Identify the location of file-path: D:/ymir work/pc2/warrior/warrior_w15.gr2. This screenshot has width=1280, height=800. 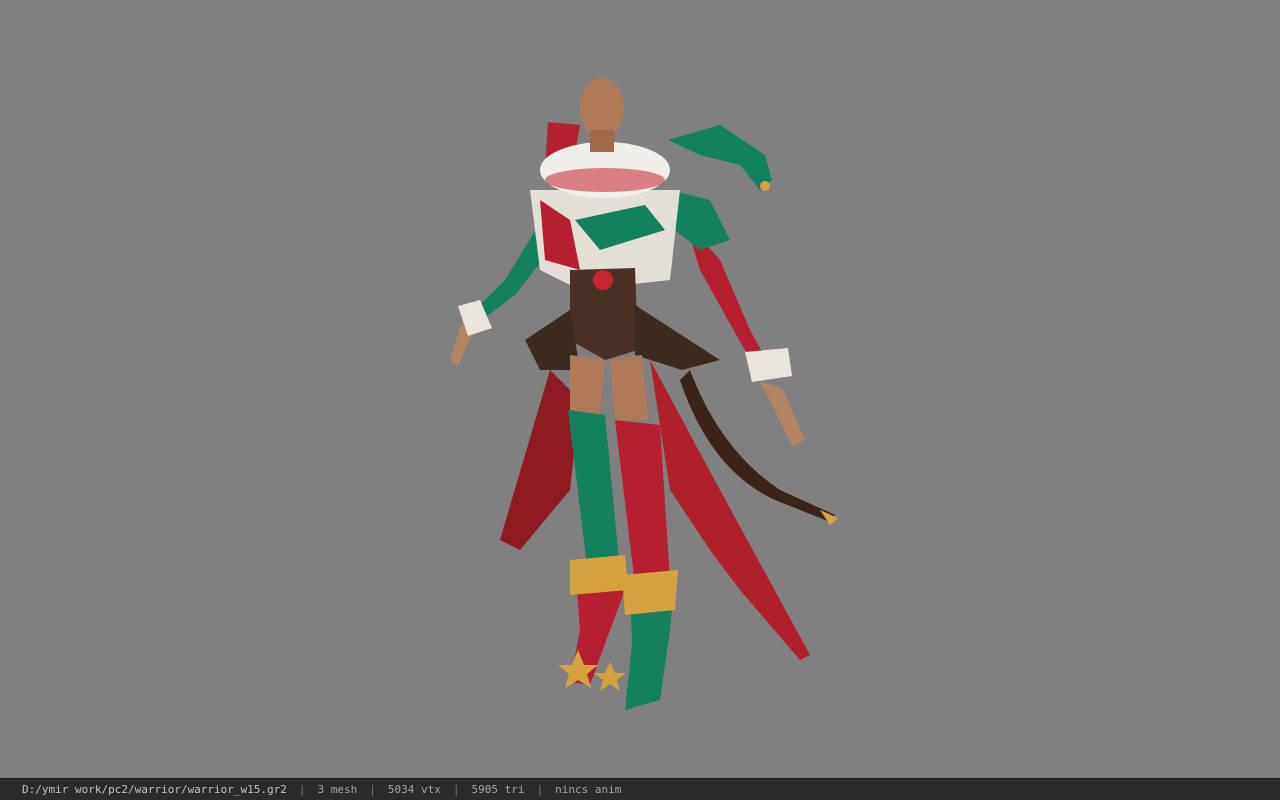
(154, 789).